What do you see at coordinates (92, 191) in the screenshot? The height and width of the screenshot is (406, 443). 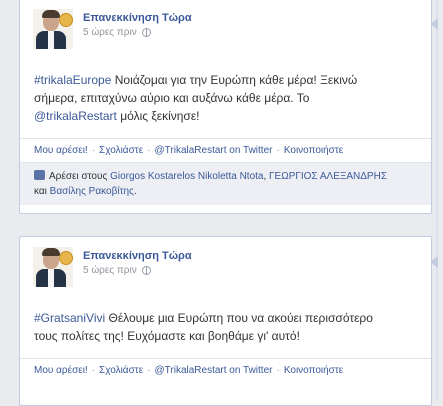 I see `liker-link: Βασίλης Ρακοβίτης` at bounding box center [92, 191].